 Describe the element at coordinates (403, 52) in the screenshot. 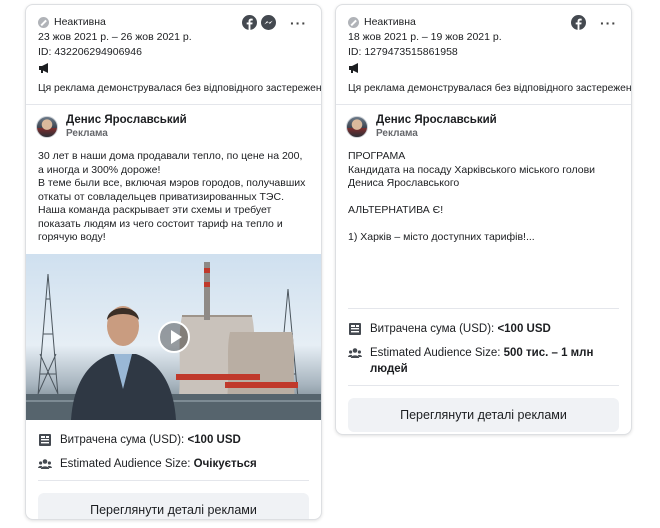

I see `ad-id: ID: 1279473515861958` at that location.